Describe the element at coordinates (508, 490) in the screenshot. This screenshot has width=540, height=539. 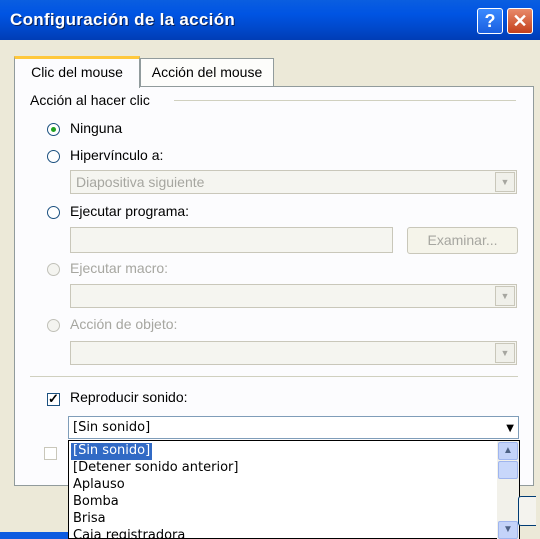
I see `list-scrollbar: ▲ ▼` at that location.